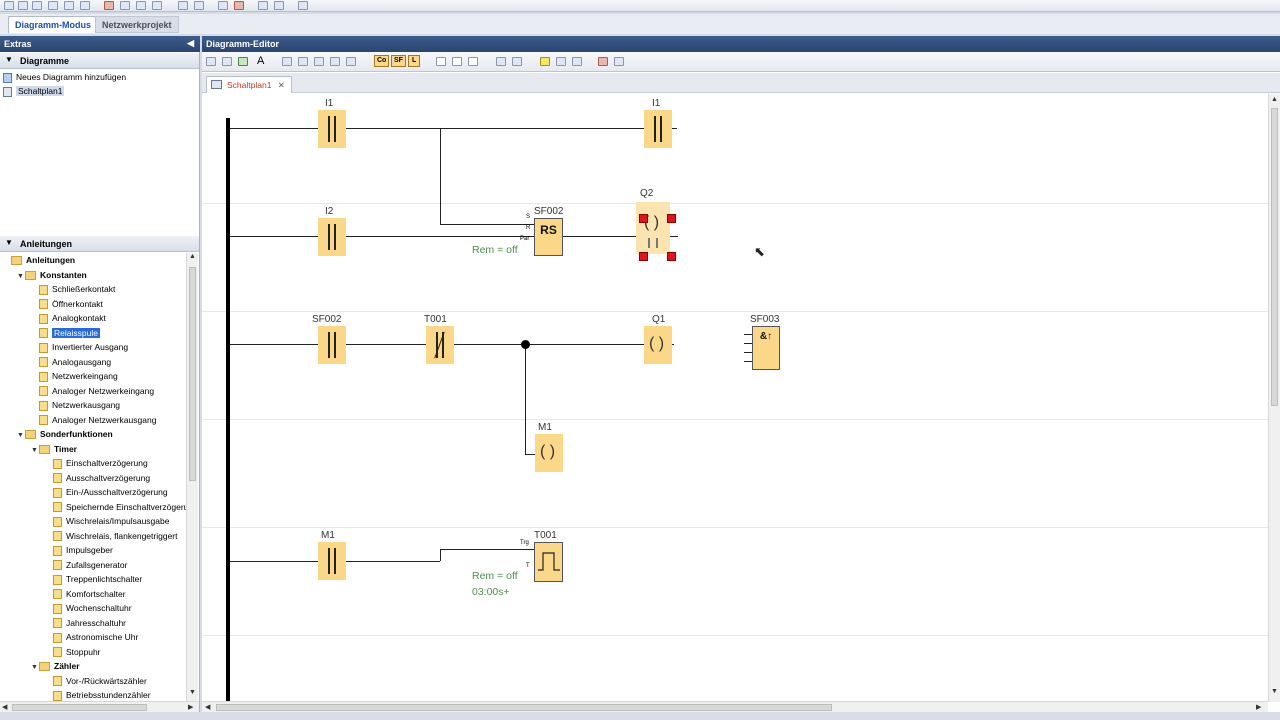 The width and height of the screenshot is (1280, 720). I want to click on udf-button: L, so click(414, 61).